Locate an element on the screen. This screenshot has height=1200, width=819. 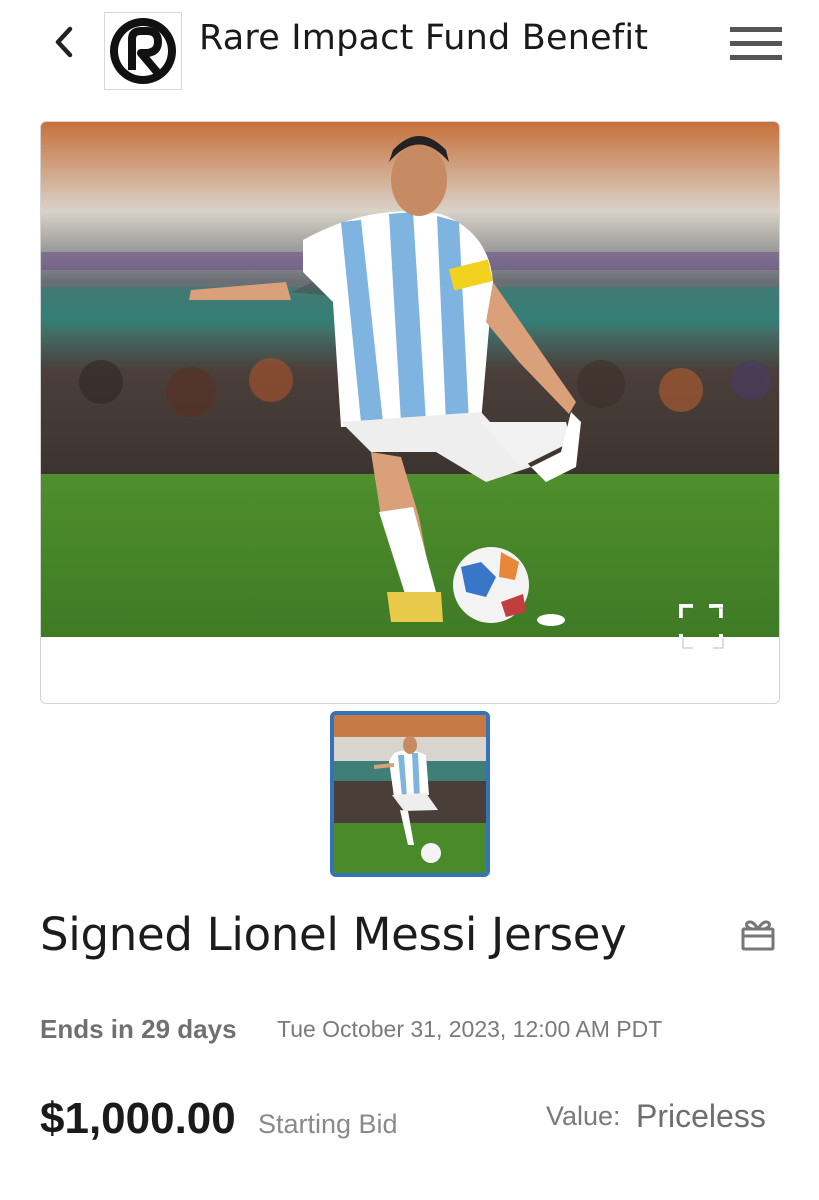
app-header: Rare Impact Fund Benefit is located at coordinates (409, 50).